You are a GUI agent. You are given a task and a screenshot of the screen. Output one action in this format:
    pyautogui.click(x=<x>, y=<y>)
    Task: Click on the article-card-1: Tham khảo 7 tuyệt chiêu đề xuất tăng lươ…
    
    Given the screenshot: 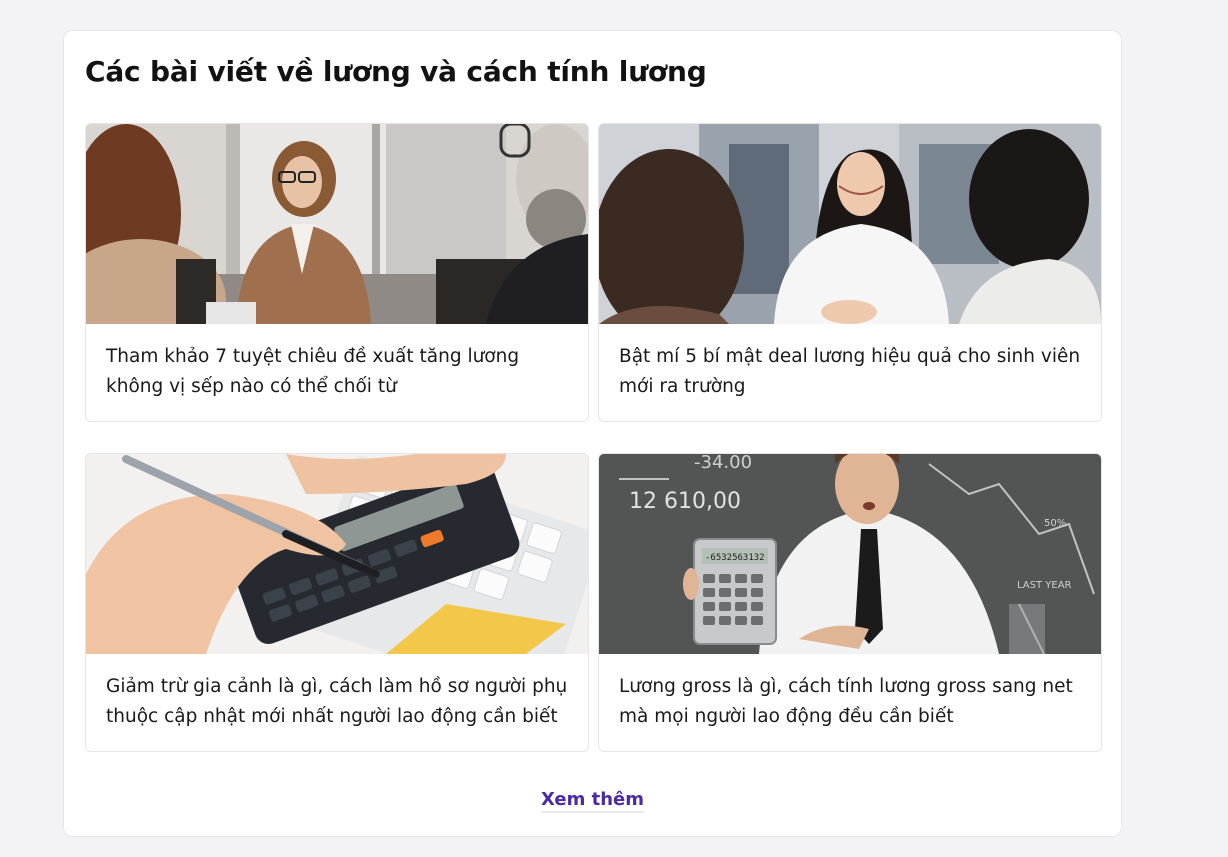 What is the action you would take?
    pyautogui.click(x=337, y=272)
    